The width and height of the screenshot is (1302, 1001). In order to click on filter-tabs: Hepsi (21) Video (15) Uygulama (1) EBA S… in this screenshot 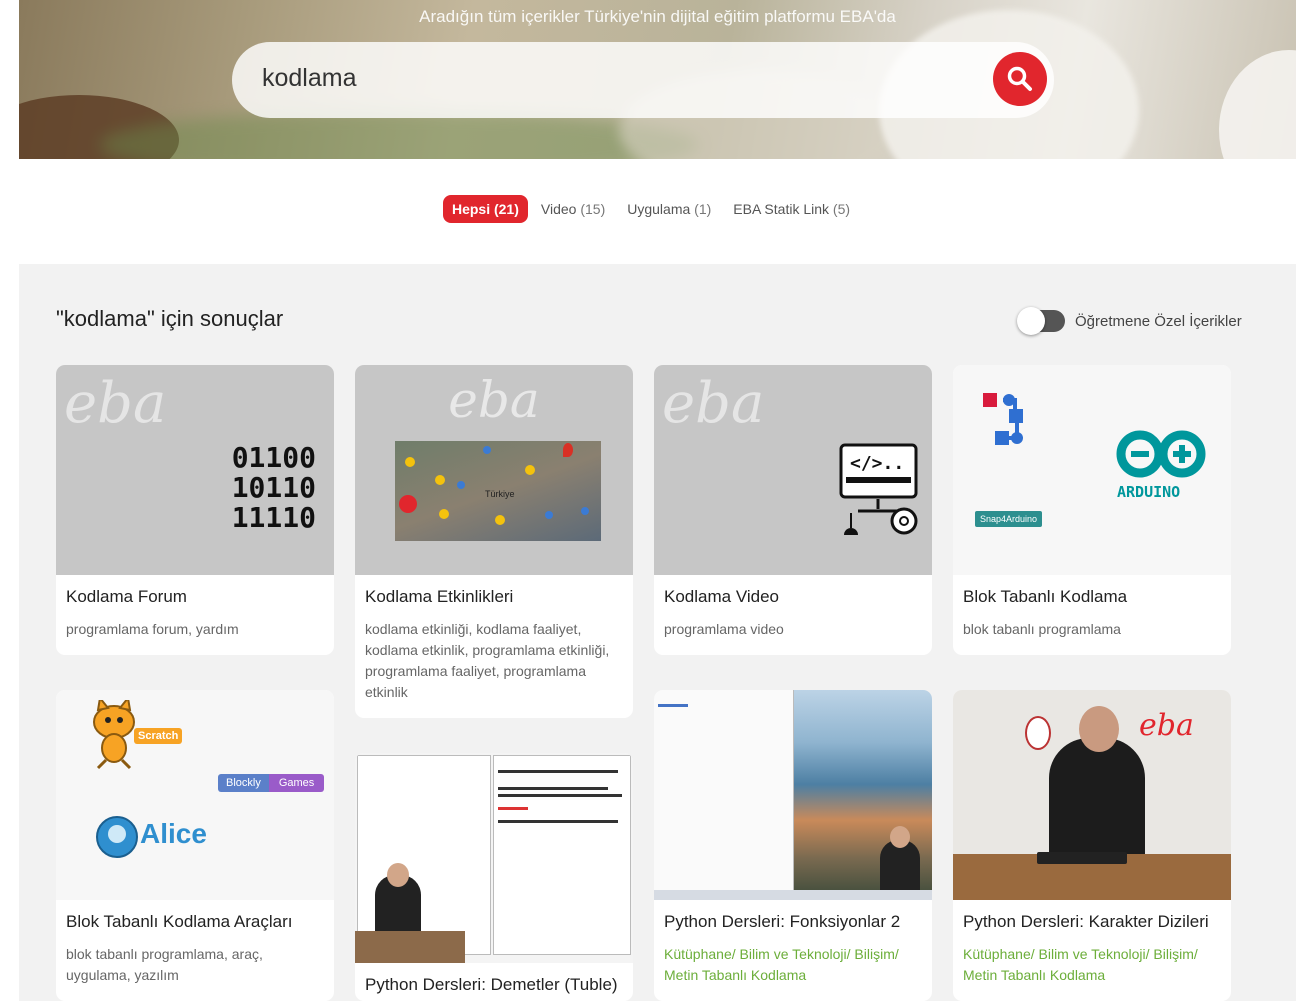, I will do `click(651, 209)`.